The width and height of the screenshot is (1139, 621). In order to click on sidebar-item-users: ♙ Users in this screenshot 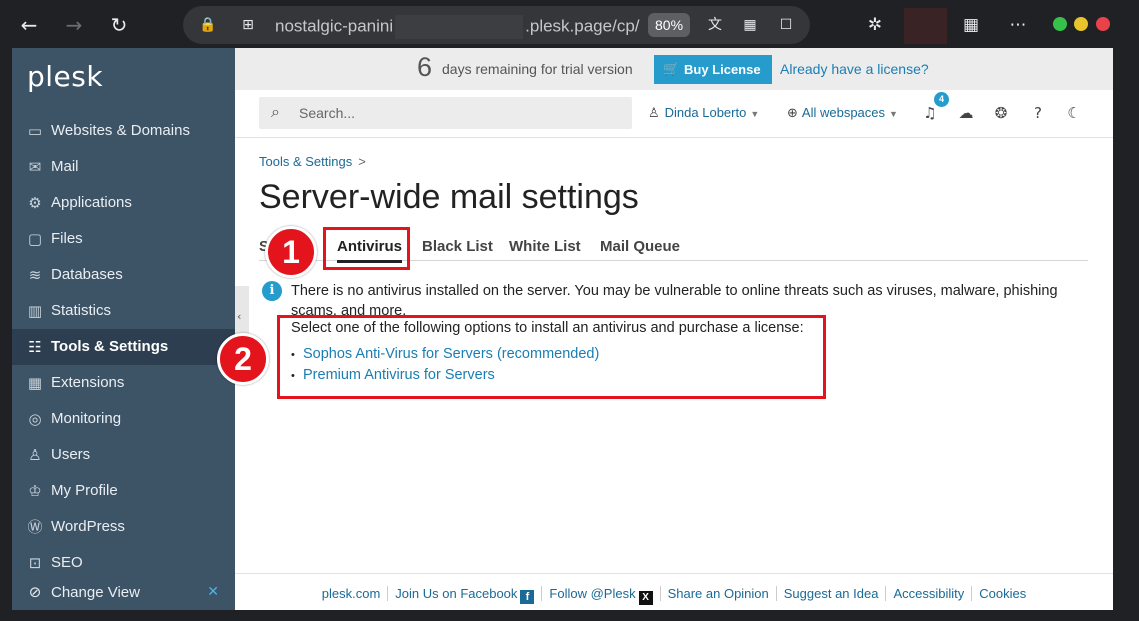, I will do `click(123, 455)`.